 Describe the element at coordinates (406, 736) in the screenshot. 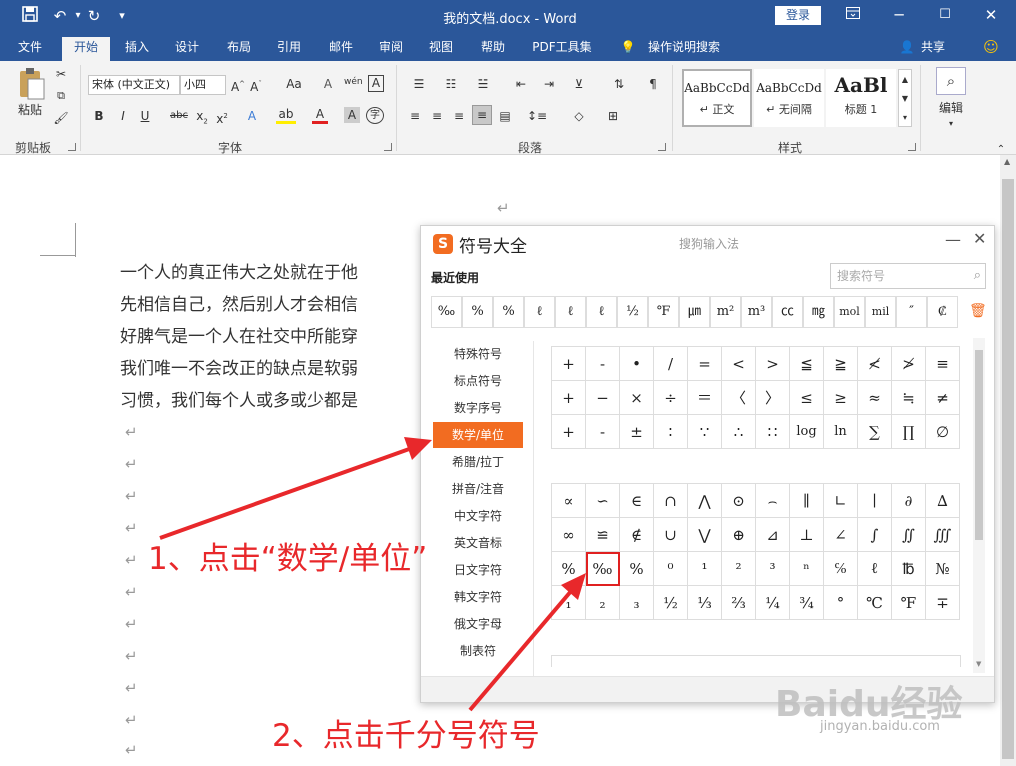

I see `annotation-step-2: 2、点击千分号符号` at that location.